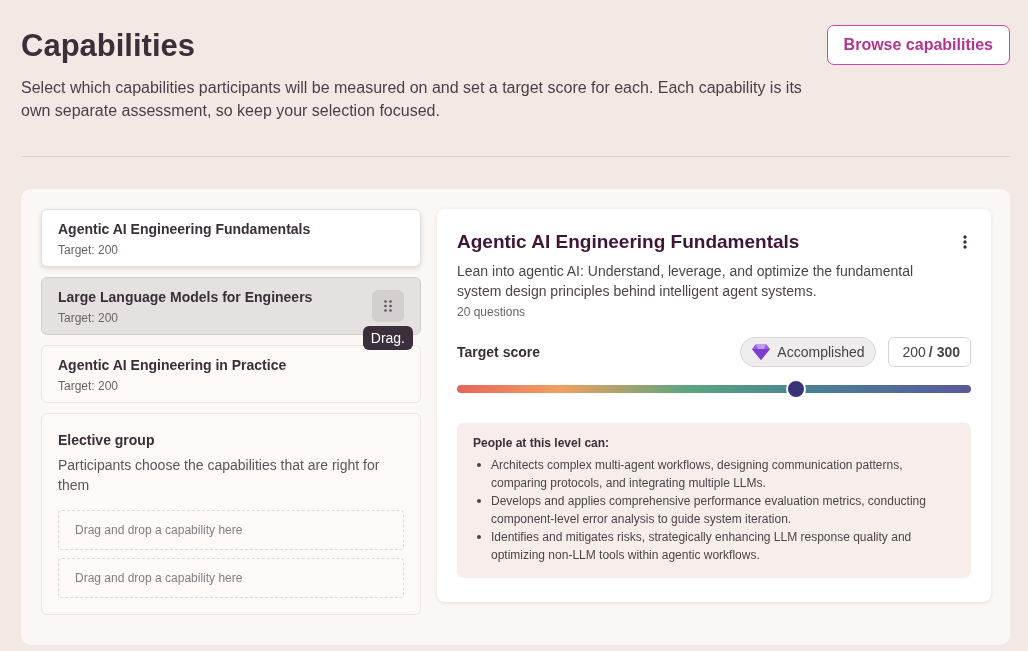  Describe the element at coordinates (387, 338) in the screenshot. I see `tooltip: Drag.` at that location.